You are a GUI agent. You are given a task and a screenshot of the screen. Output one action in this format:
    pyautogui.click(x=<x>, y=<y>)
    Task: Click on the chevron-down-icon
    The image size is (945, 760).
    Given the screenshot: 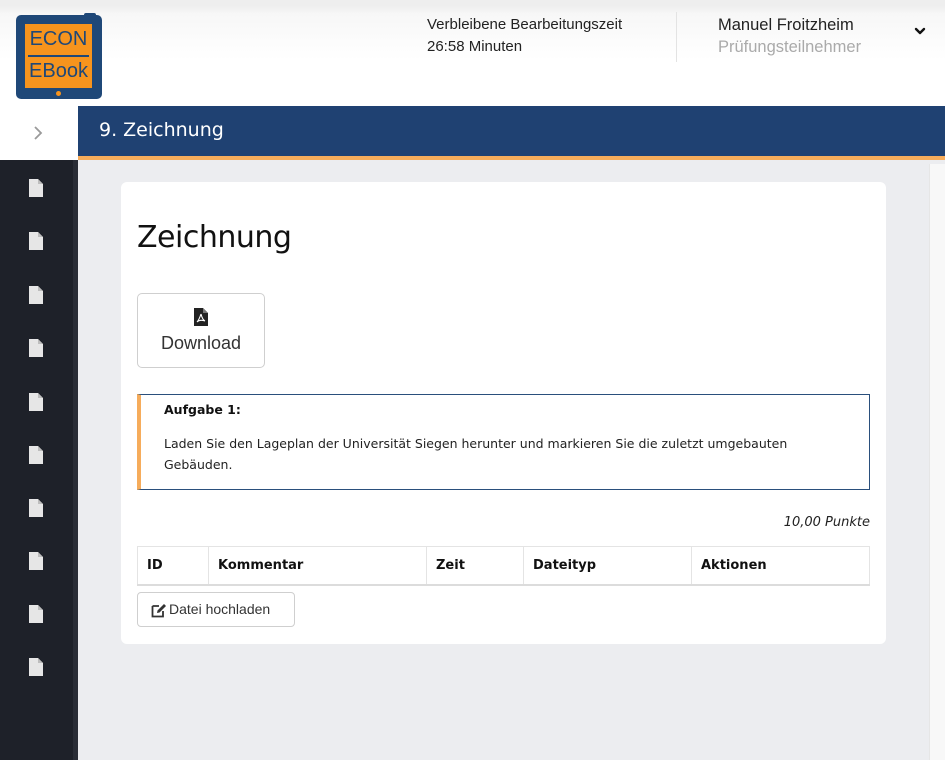 What is the action you would take?
    pyautogui.click(x=920, y=31)
    